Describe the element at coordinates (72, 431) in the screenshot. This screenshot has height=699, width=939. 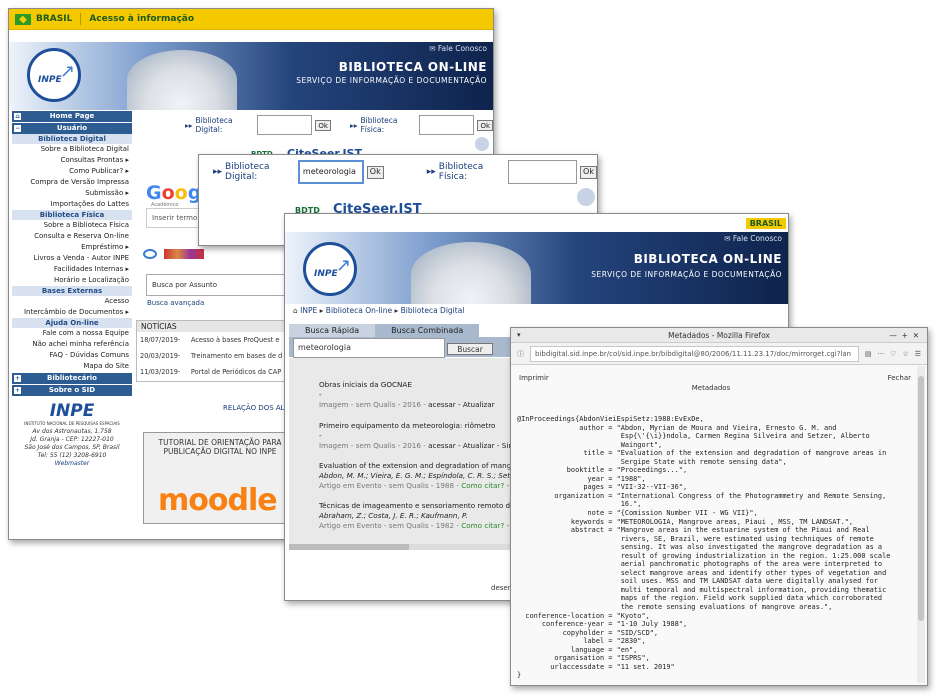
I see `inpe-address-1: Av dos Astronautas, 1.758` at that location.